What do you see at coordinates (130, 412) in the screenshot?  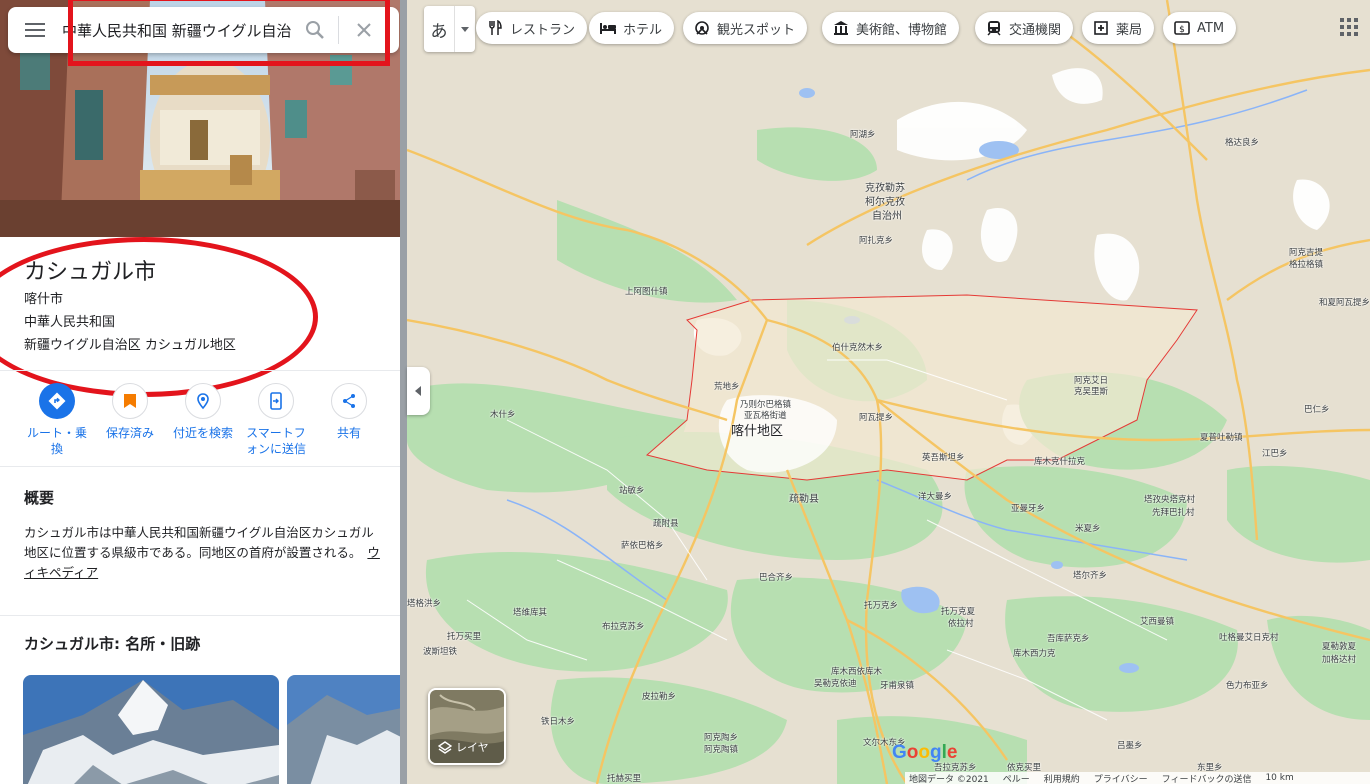 I see `save-button: 保存済み` at bounding box center [130, 412].